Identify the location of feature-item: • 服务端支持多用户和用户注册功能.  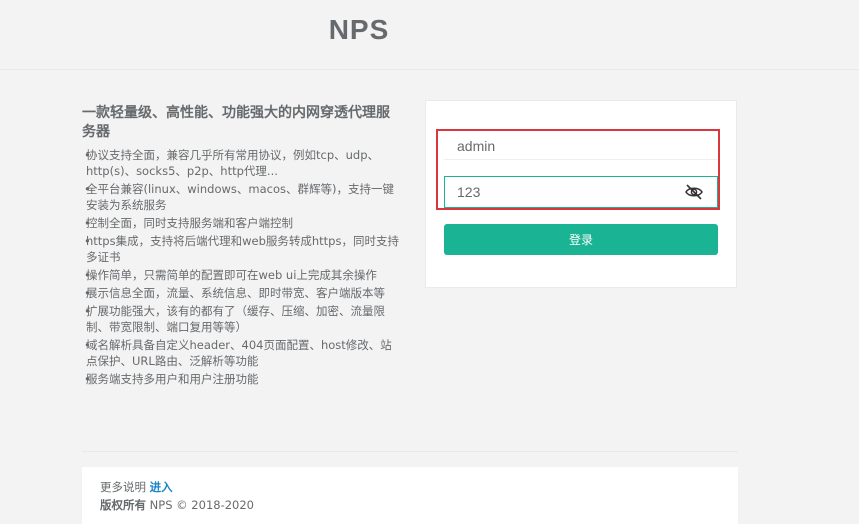
(171, 378).